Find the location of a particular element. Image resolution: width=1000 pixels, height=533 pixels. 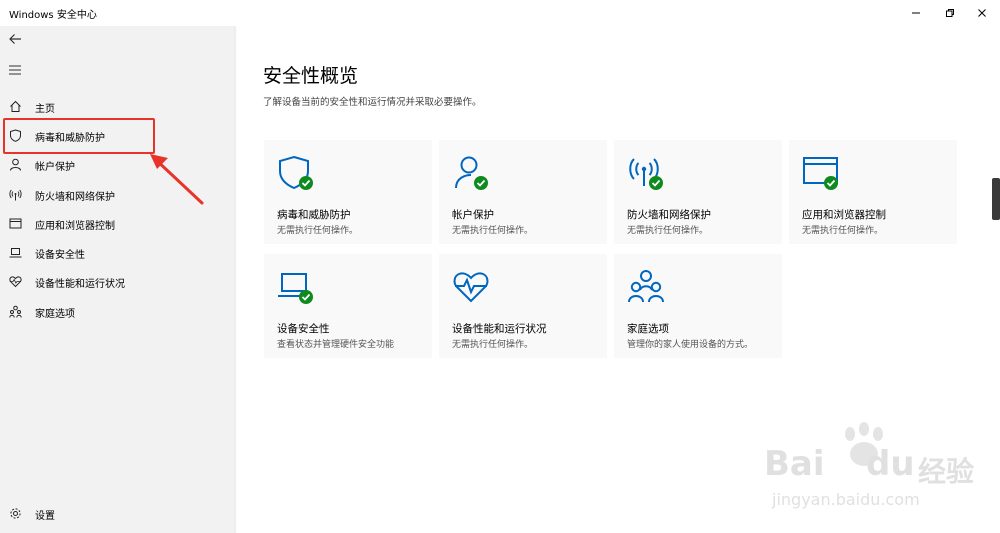

watermark-brand-cn: 经验 is located at coordinates (946, 471).